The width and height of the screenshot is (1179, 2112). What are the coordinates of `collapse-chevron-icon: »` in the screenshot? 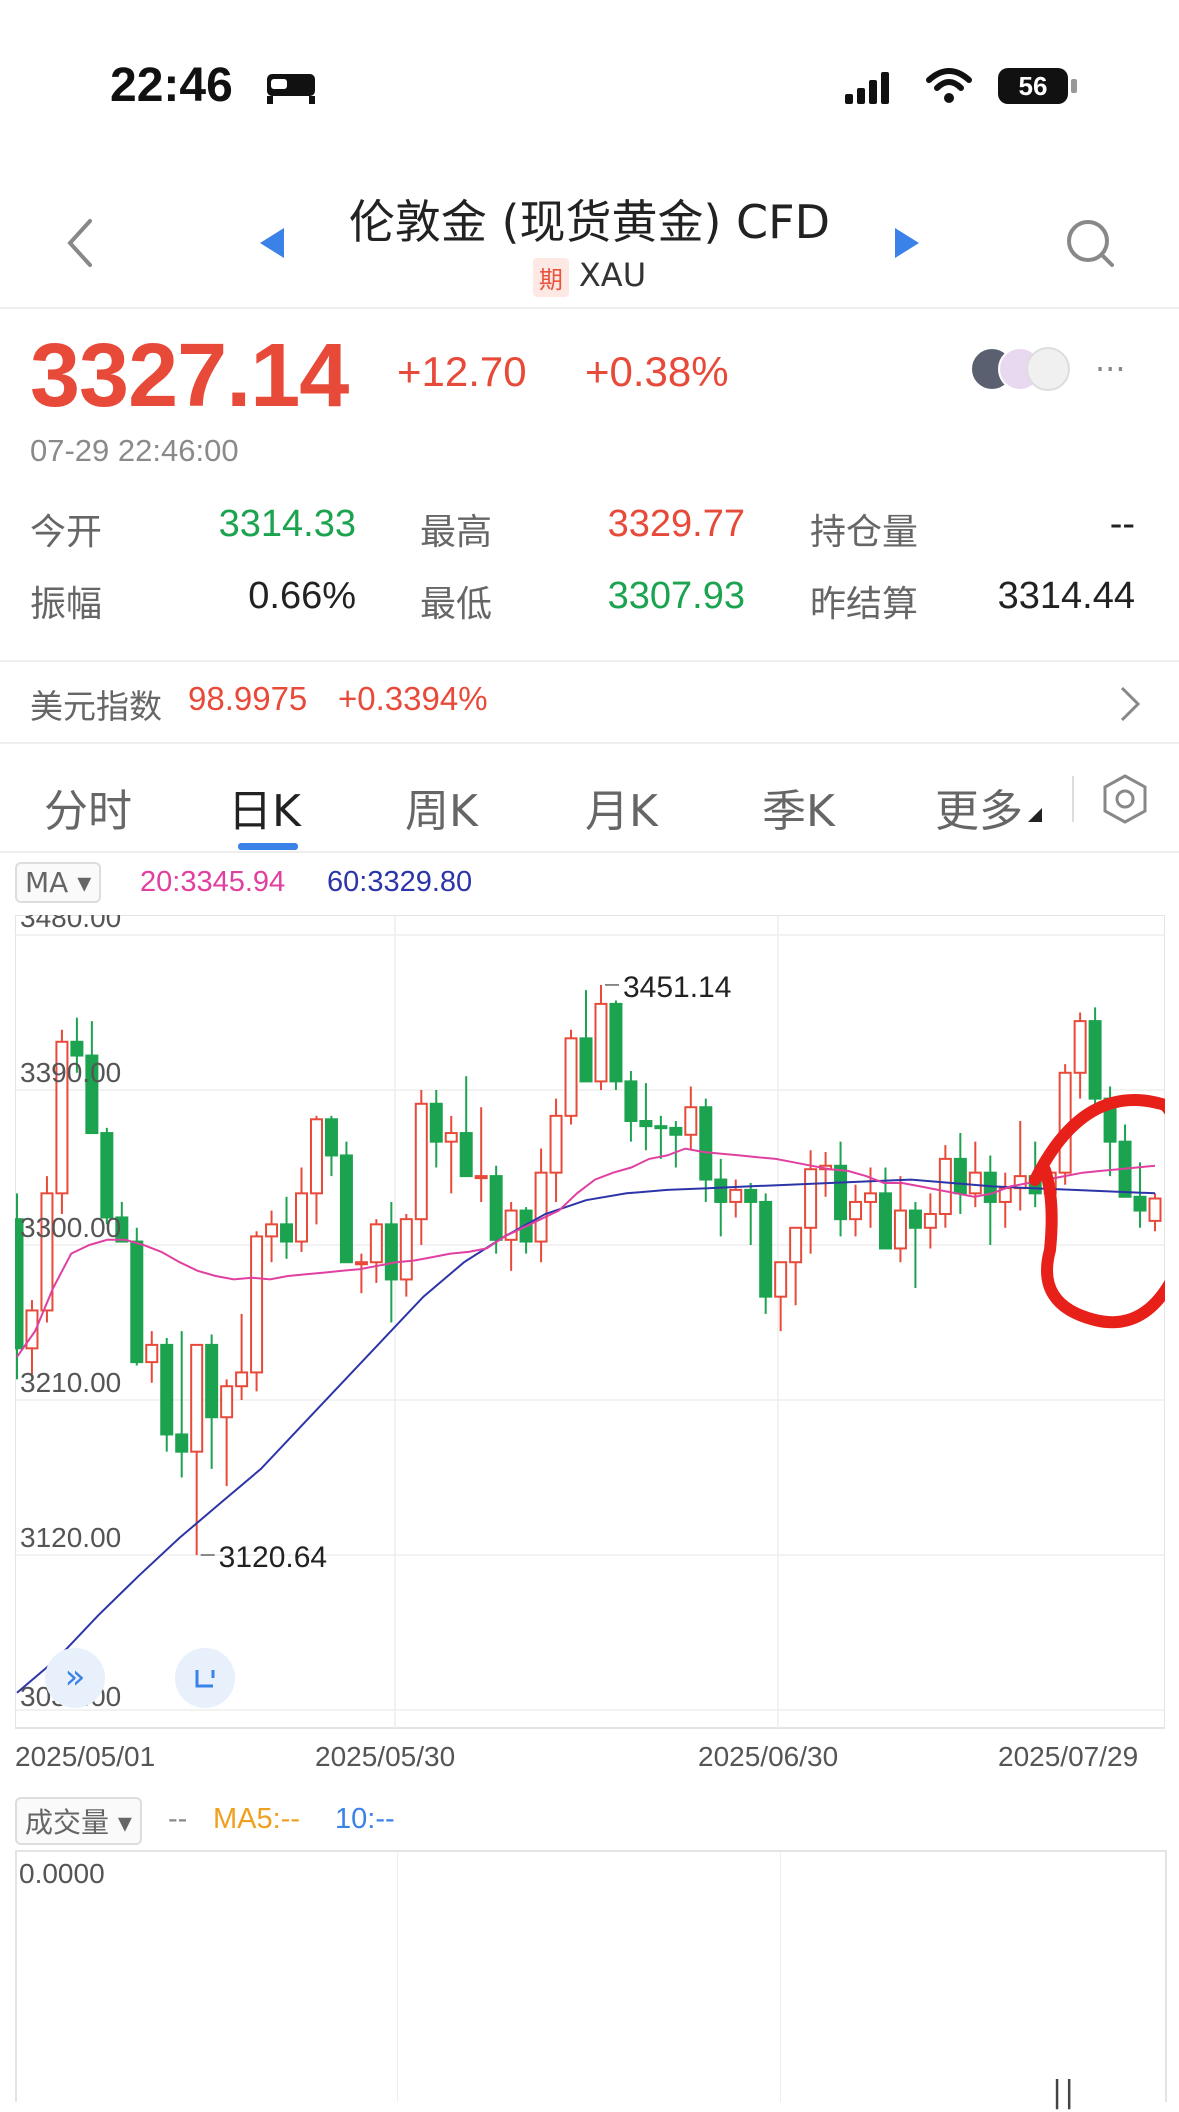 It's located at (75, 1678).